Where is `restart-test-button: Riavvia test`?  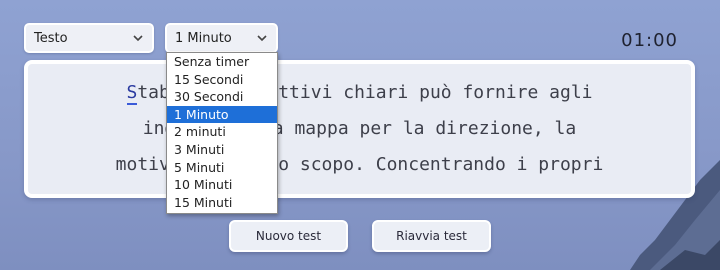
restart-test-button: Riavvia test is located at coordinates (431, 236).